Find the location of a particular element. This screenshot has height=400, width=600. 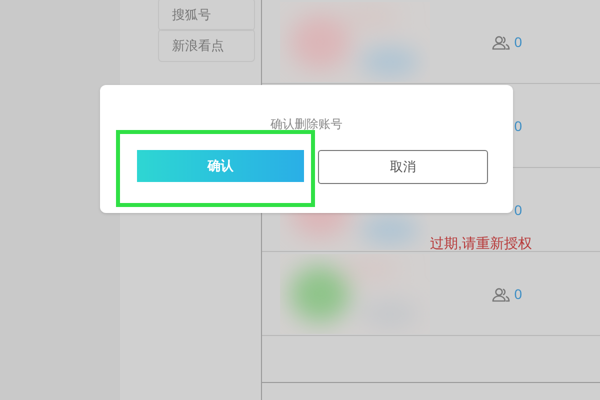

expired-message: 过期,请重新授权 is located at coordinates (481, 243).